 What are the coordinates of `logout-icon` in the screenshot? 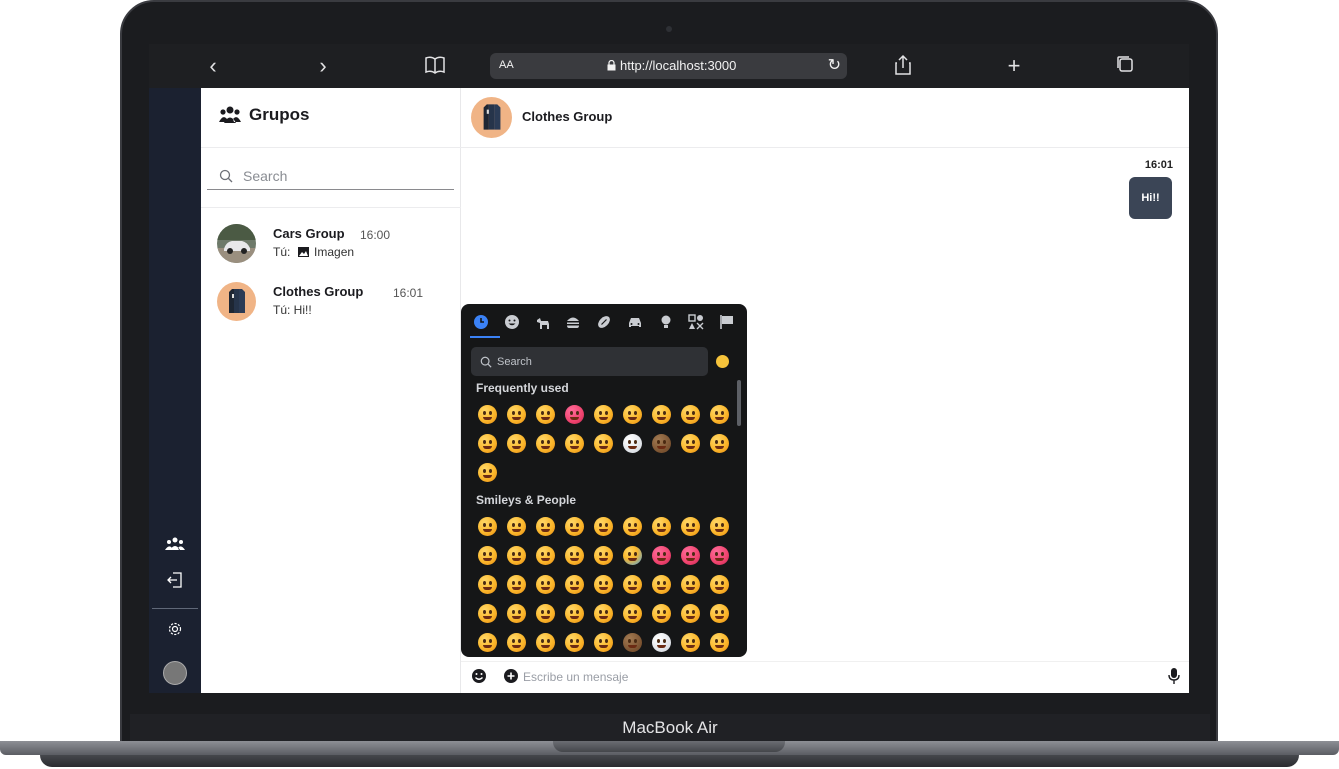 It's located at (175, 582).